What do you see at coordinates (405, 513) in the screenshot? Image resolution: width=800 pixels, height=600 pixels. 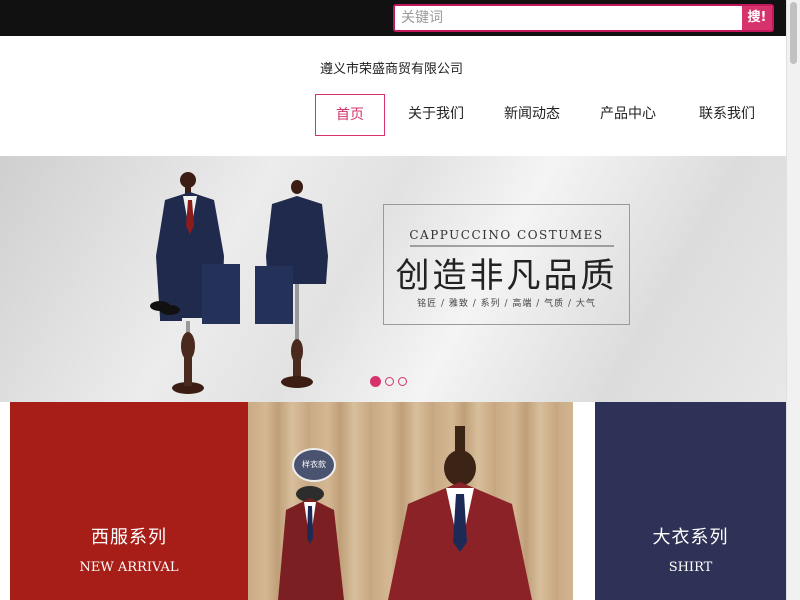 I see `red-suit-mannequins` at bounding box center [405, 513].